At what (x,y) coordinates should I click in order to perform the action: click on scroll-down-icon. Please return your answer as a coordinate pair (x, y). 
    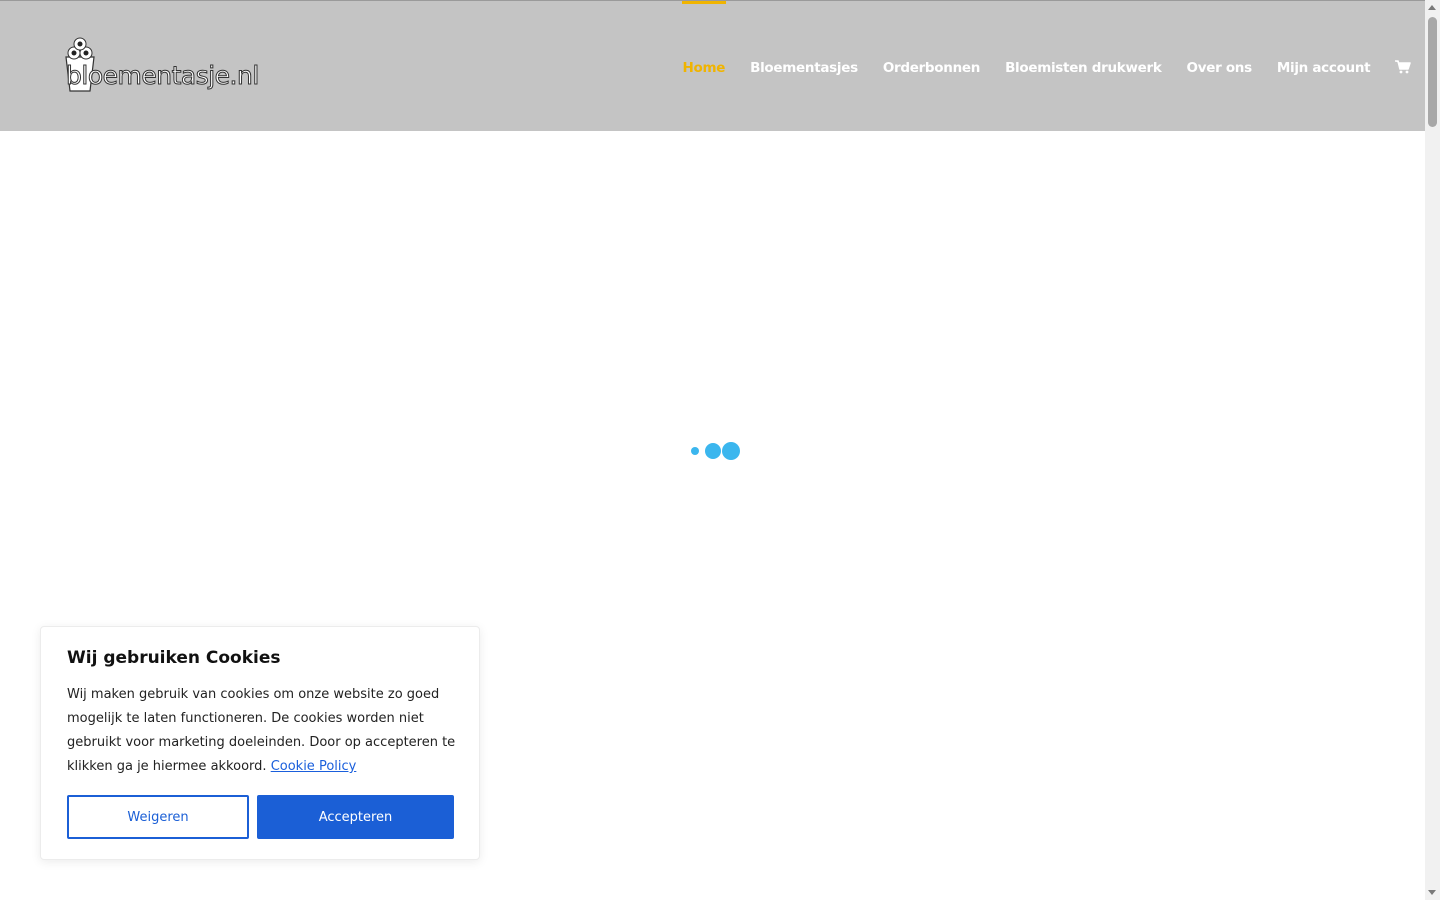
    Looking at the image, I should click on (1432, 892).